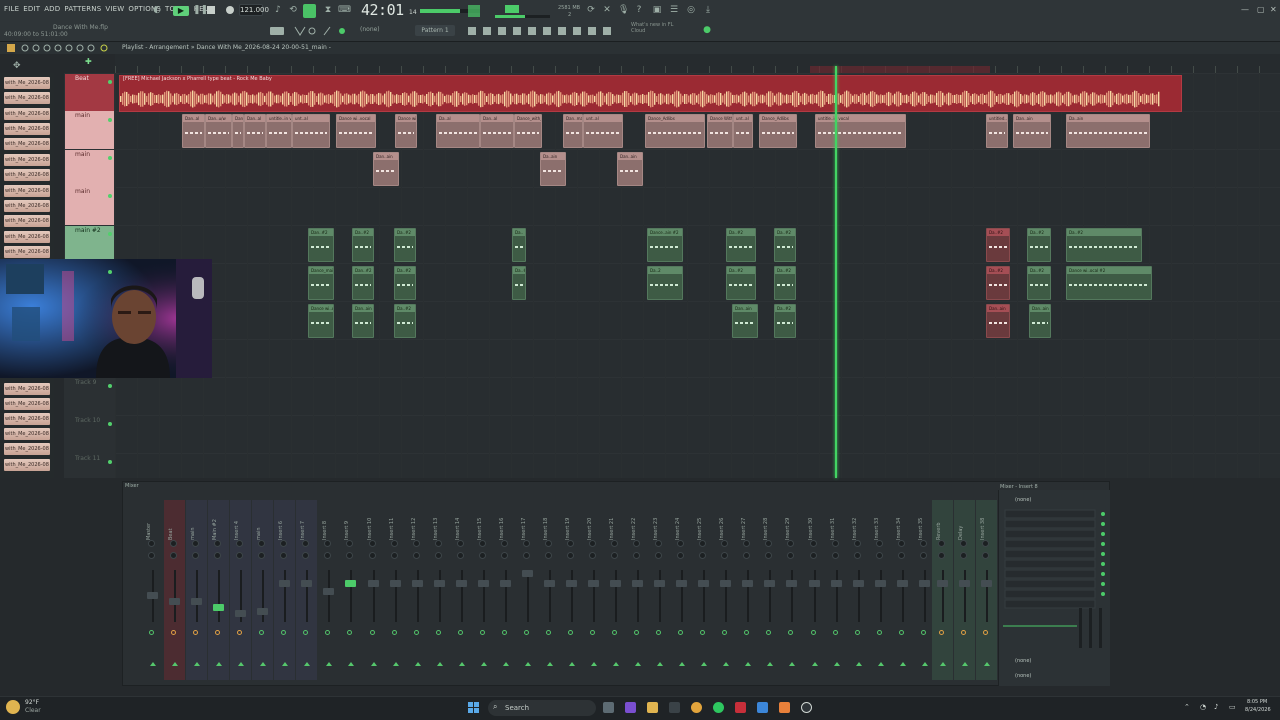 This screenshot has height=720, width=1280. I want to click on mixer-channel-strip: Insert 14, so click(461, 590).